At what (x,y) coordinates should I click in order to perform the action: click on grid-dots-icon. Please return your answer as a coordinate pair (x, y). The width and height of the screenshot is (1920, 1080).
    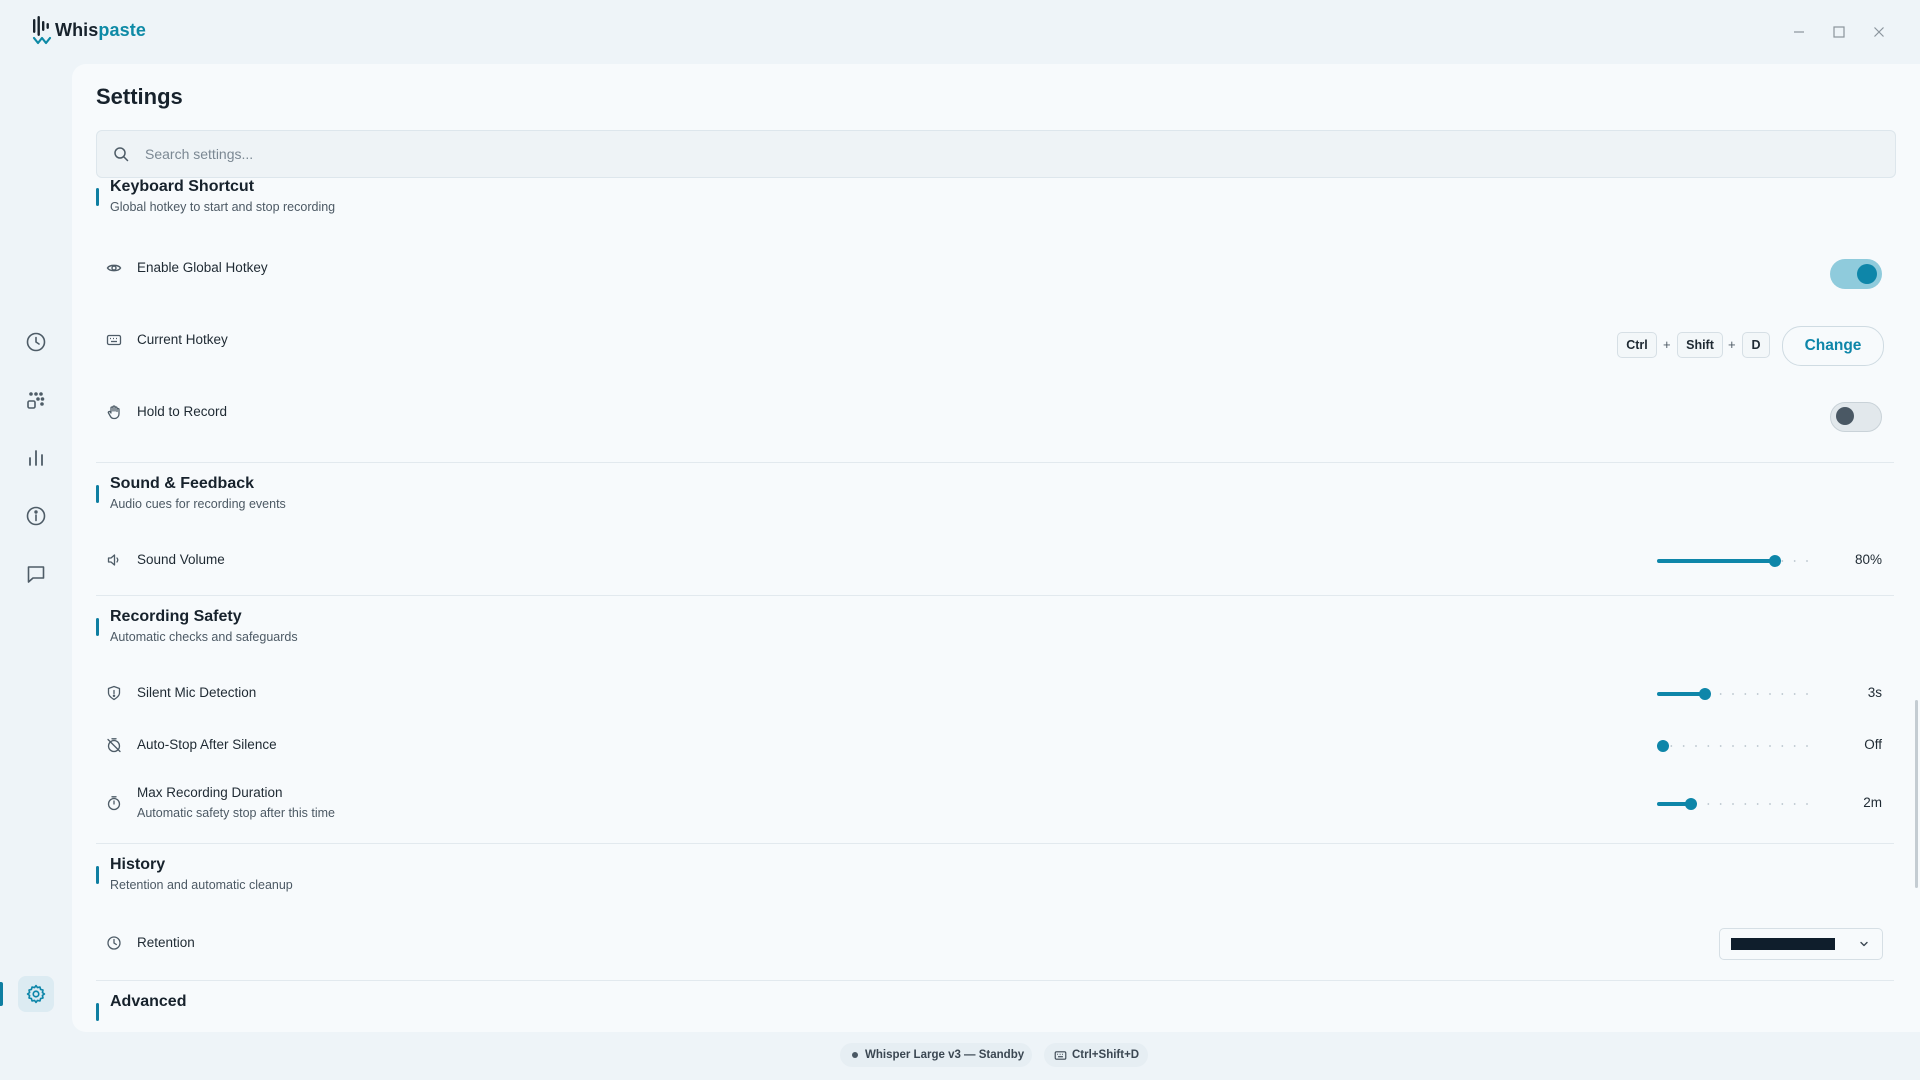
    Looking at the image, I should click on (36, 400).